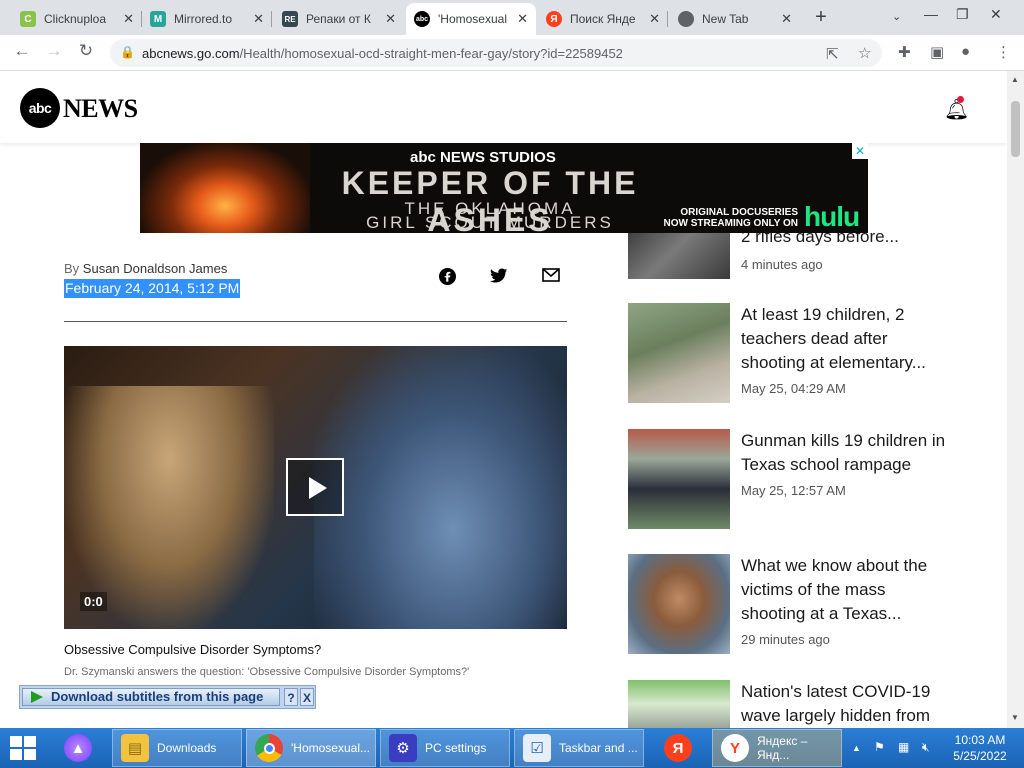  Describe the element at coordinates (24, 748) in the screenshot. I see `windows-start-icon` at that location.